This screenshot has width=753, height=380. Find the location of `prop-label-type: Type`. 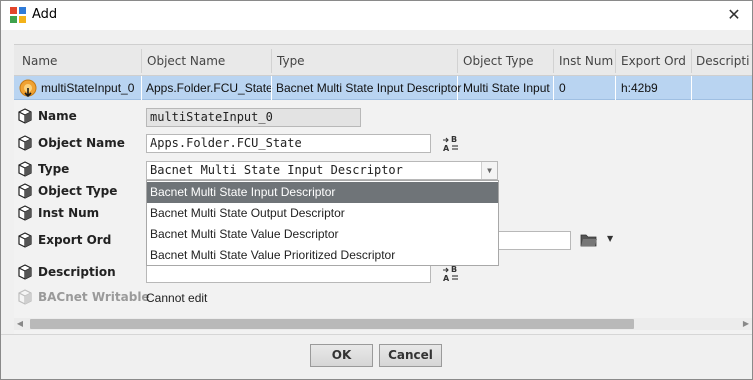

prop-label-type: Type is located at coordinates (54, 169).